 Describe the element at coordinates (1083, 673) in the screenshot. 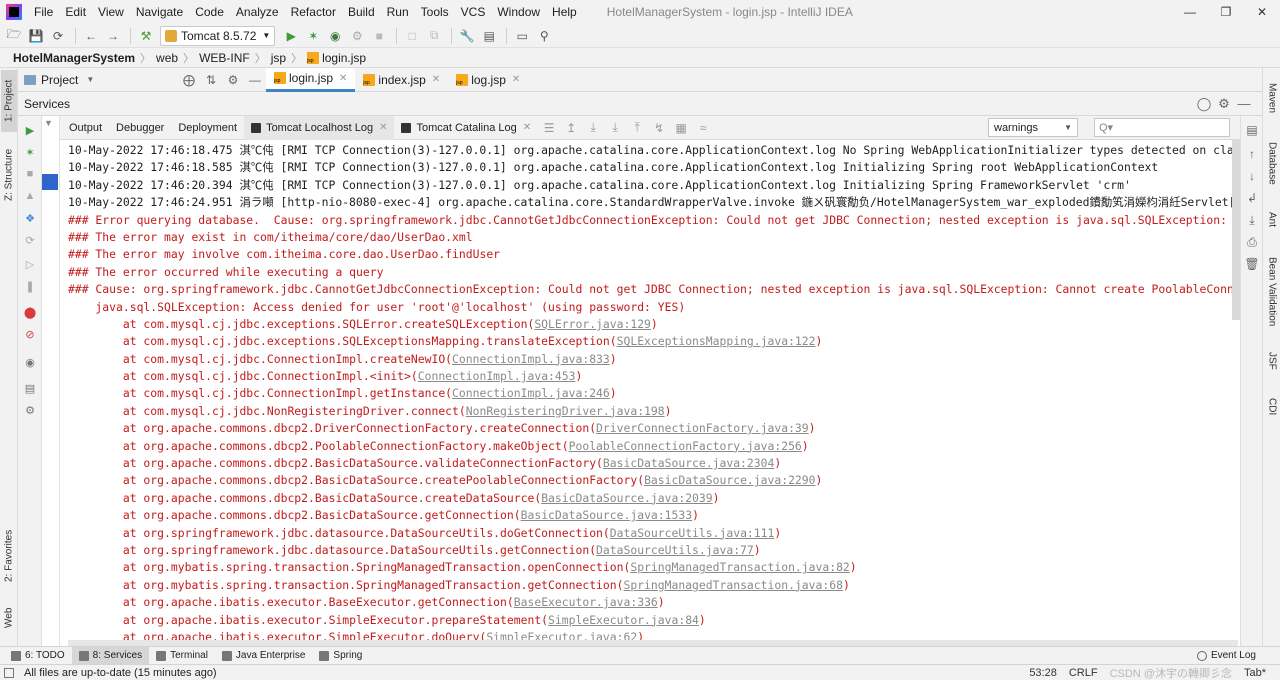

I see `line-separator: CRLF` at that location.